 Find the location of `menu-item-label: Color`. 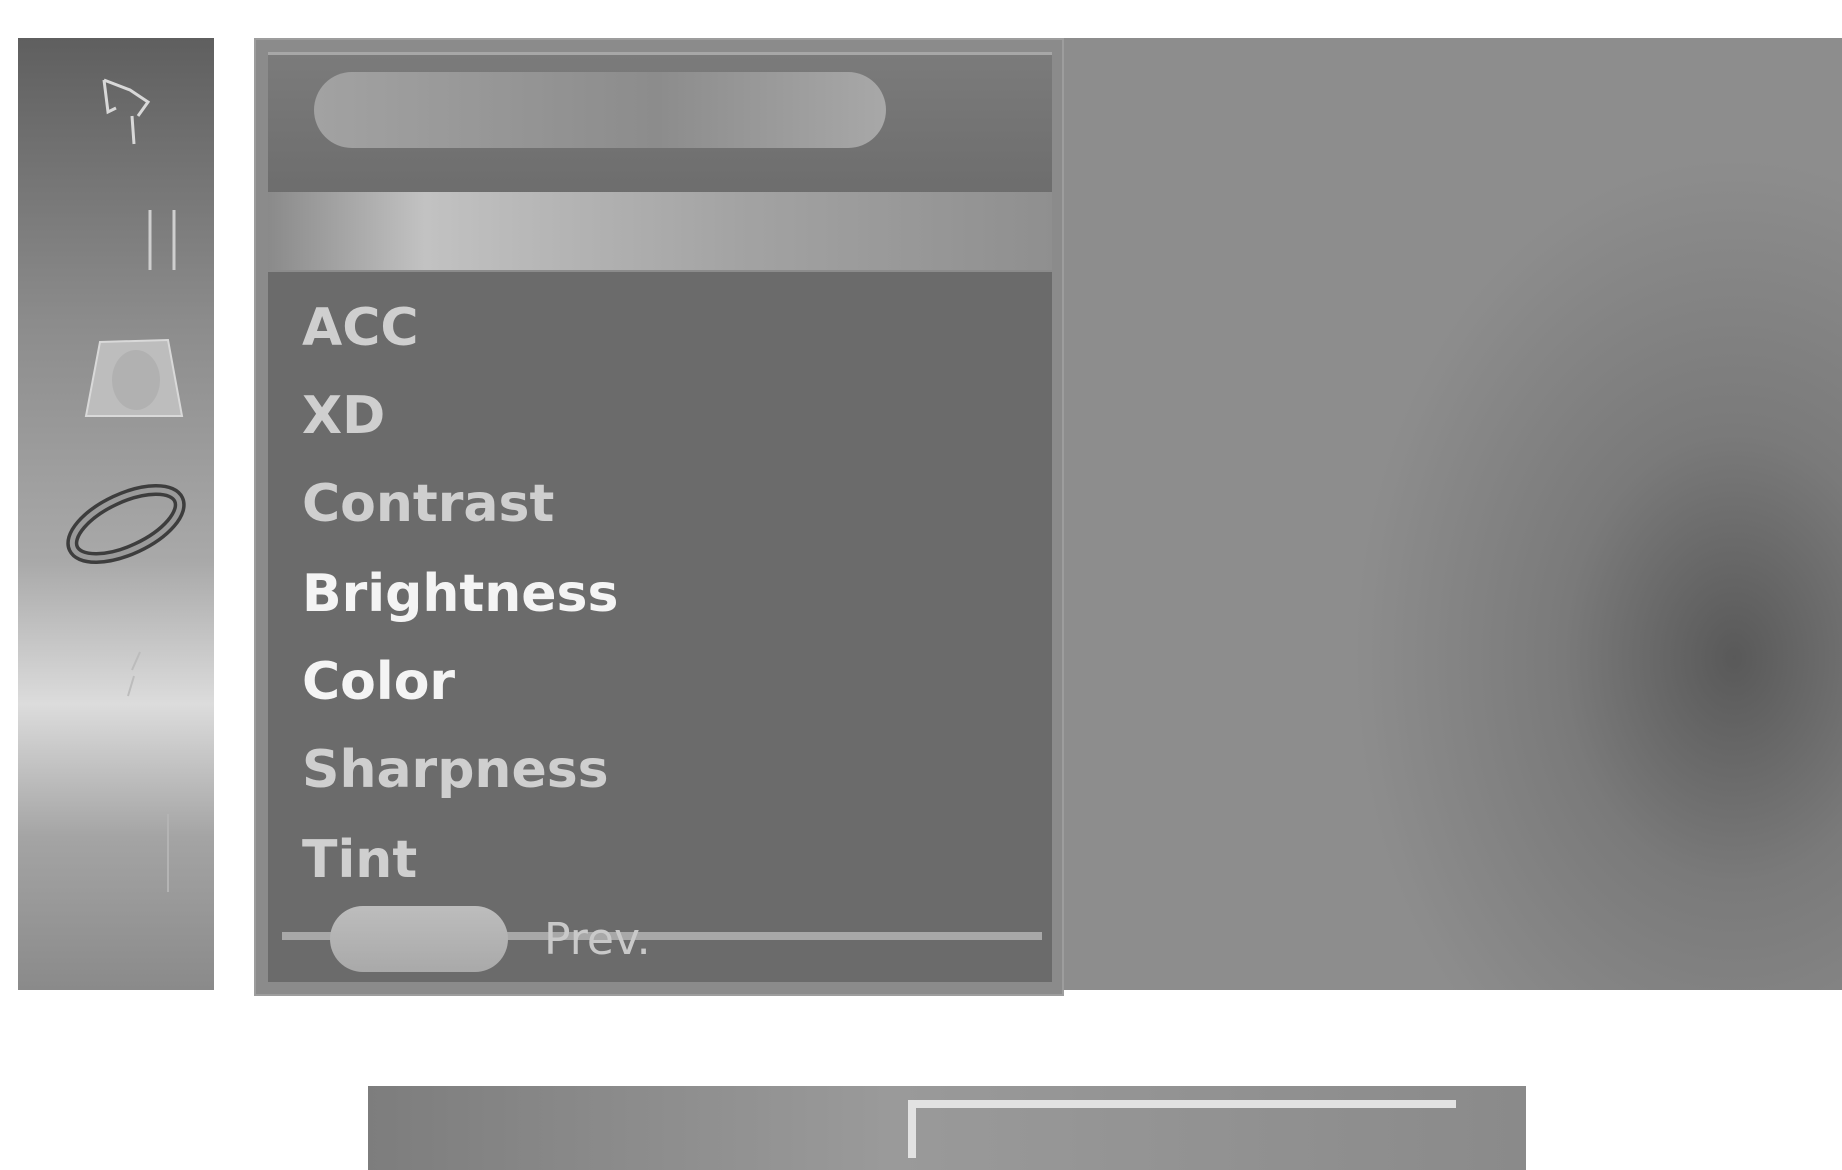

menu-item-label: Color is located at coordinates (379, 682).